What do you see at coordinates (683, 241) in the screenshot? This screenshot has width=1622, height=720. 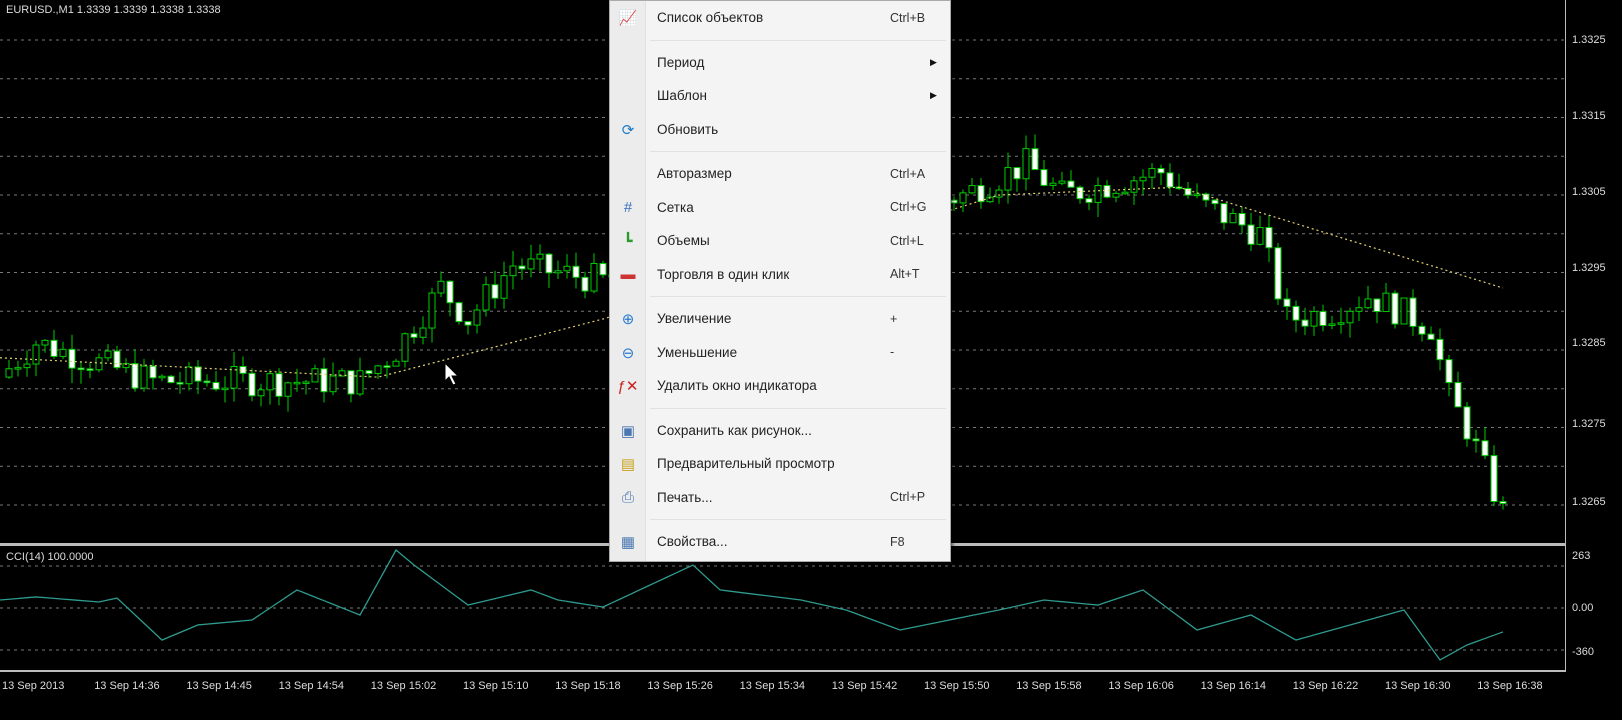 I see `menu-item-label: Объемы` at bounding box center [683, 241].